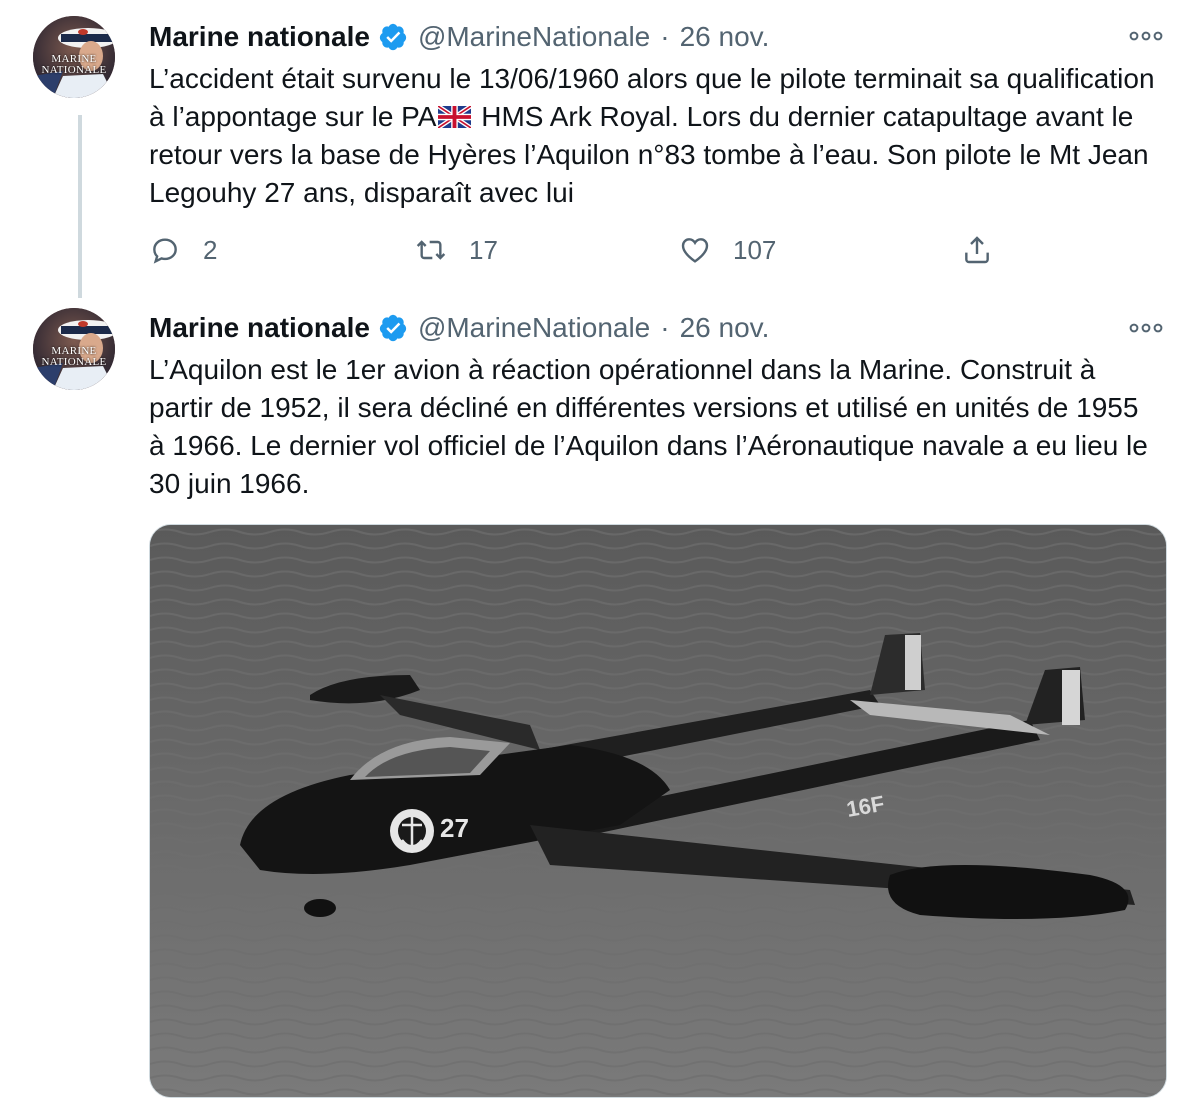 The image size is (1192, 1110). Describe the element at coordinates (455, 117) in the screenshot. I see `uk-flag-emoji` at that location.